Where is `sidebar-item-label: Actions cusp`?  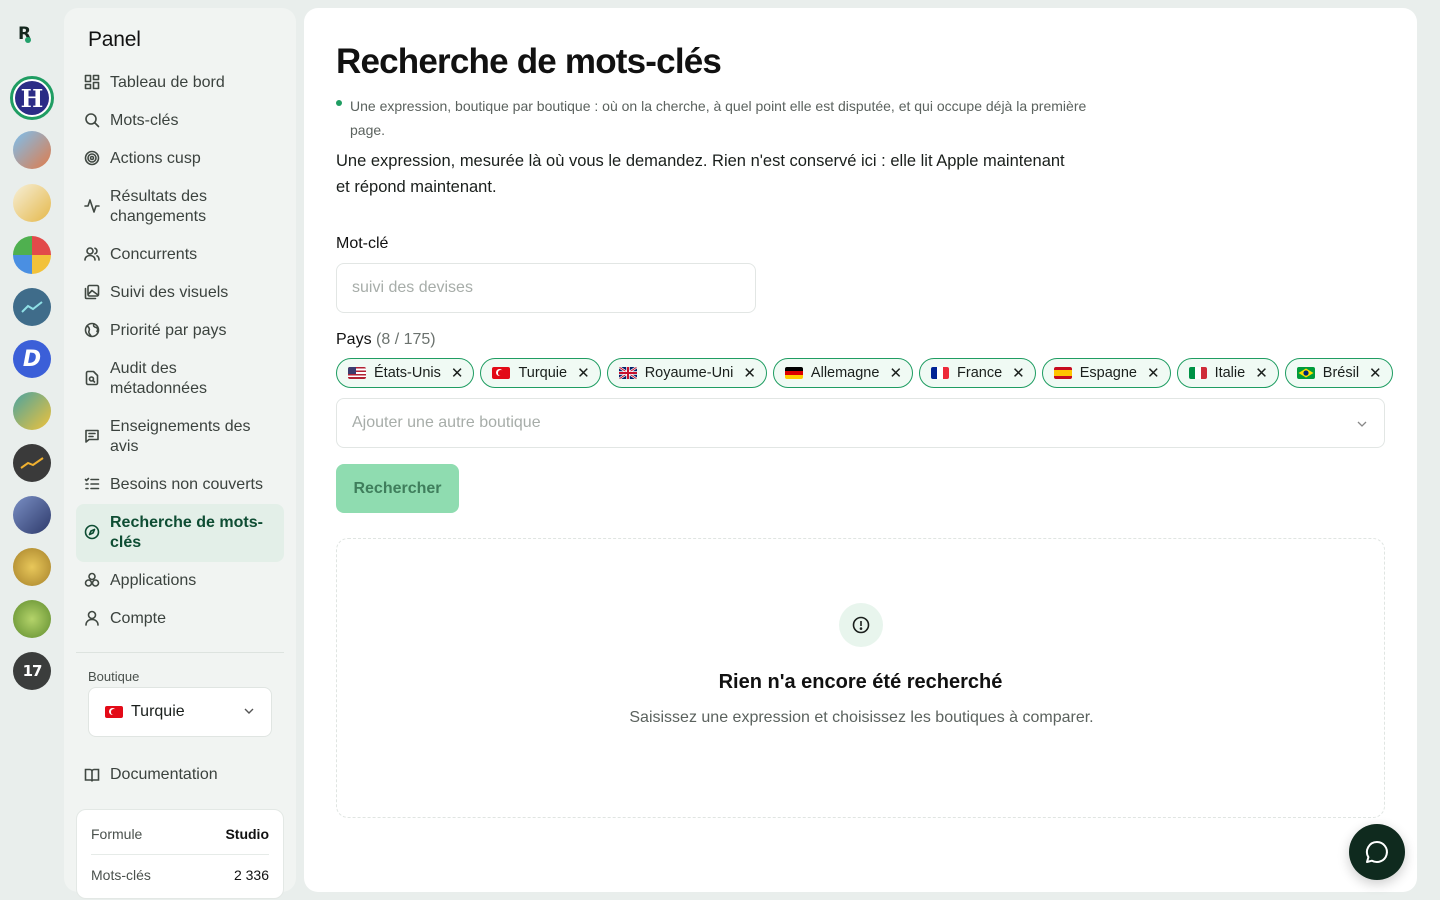
sidebar-item-label: Actions cusp is located at coordinates (155, 158).